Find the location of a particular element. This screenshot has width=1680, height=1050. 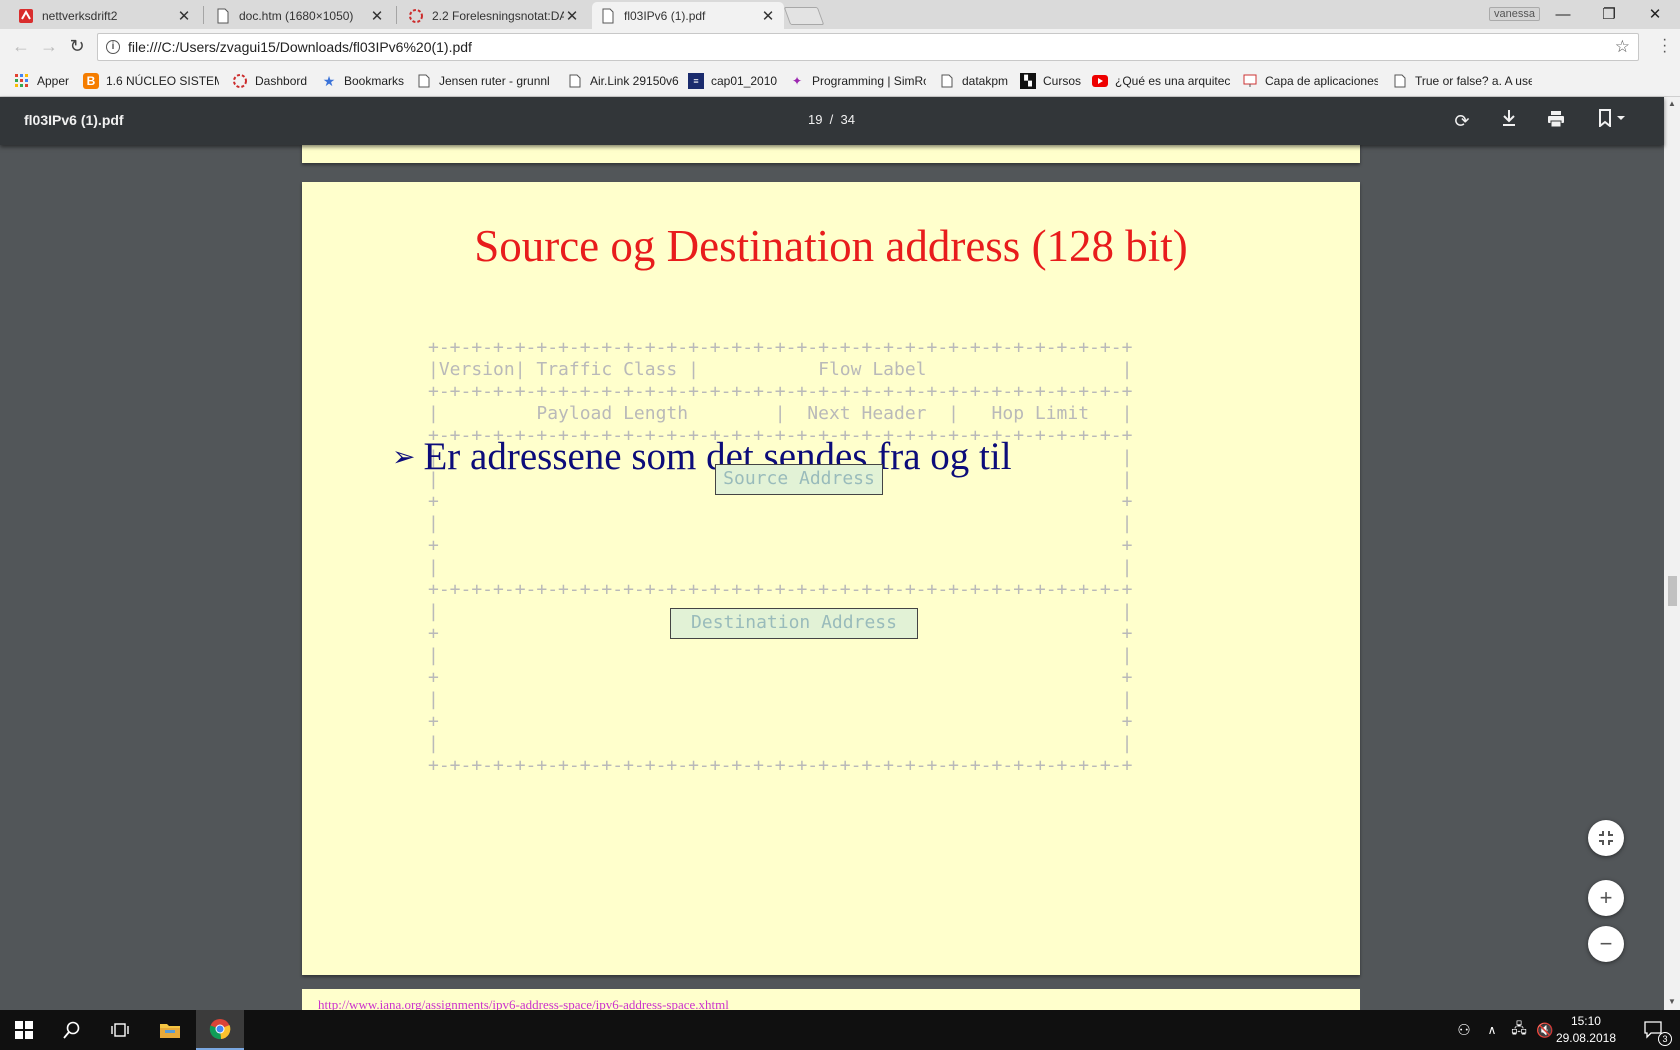

new-tab-button is located at coordinates (804, 16).